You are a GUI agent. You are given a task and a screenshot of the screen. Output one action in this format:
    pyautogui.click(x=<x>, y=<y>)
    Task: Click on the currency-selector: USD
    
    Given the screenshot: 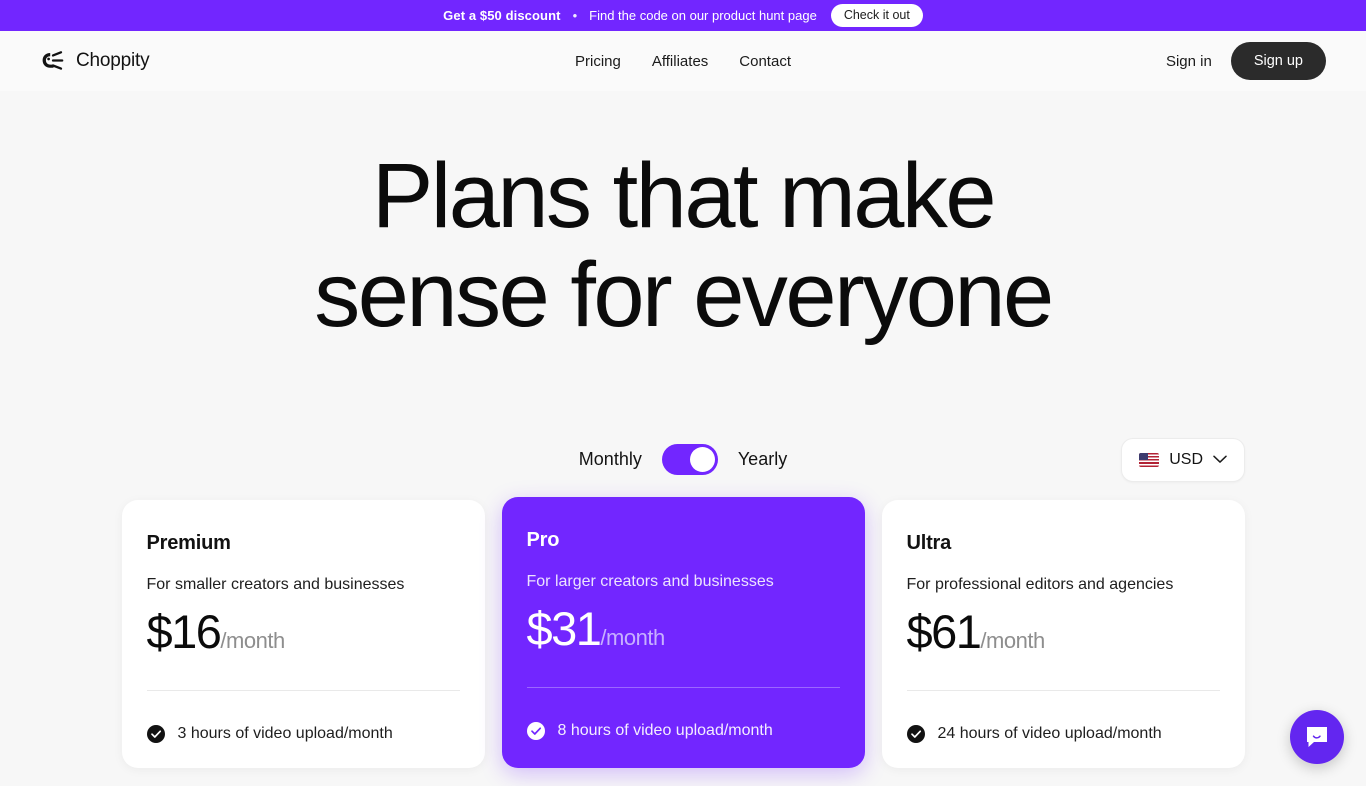 What is the action you would take?
    pyautogui.click(x=1183, y=459)
    